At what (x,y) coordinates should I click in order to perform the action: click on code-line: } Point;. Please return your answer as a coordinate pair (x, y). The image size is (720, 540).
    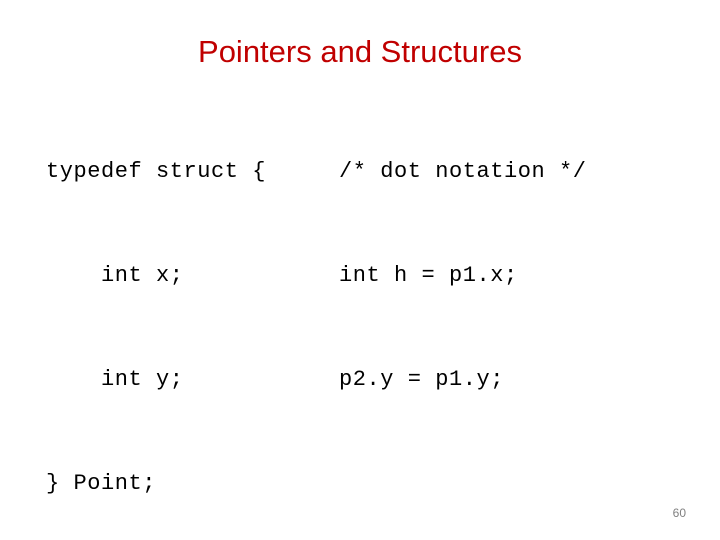
    Looking at the image, I should click on (101, 483).